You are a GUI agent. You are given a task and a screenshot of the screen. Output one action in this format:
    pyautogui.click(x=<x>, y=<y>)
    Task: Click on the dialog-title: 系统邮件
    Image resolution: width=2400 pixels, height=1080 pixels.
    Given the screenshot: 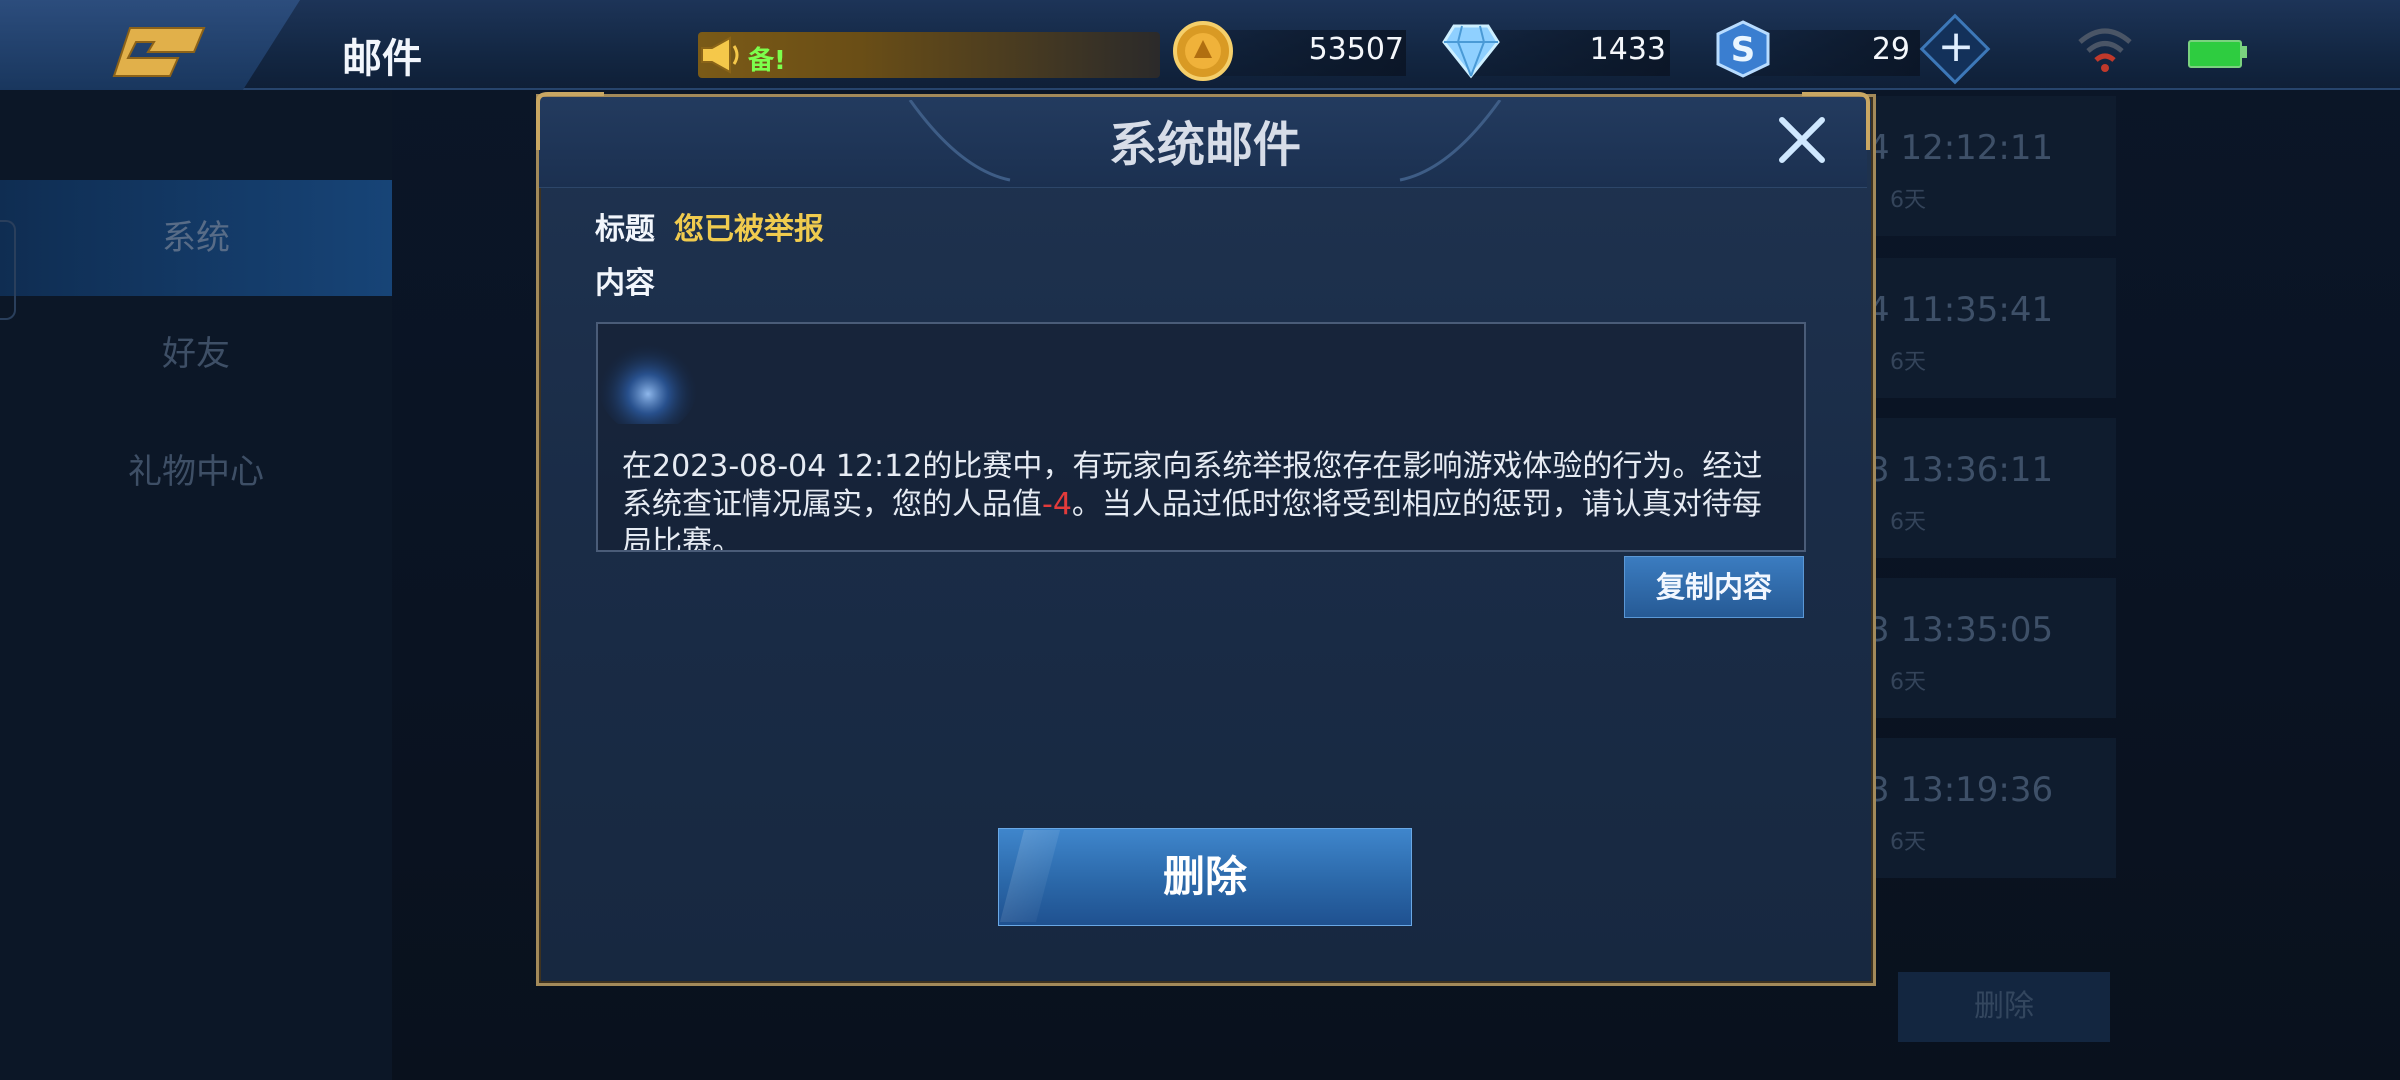 What is the action you would take?
    pyautogui.click(x=1204, y=145)
    